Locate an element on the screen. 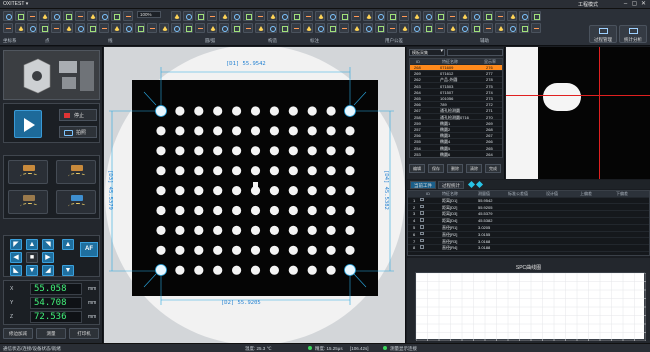  arrow-down-button: ▼ is located at coordinates (32, 270).